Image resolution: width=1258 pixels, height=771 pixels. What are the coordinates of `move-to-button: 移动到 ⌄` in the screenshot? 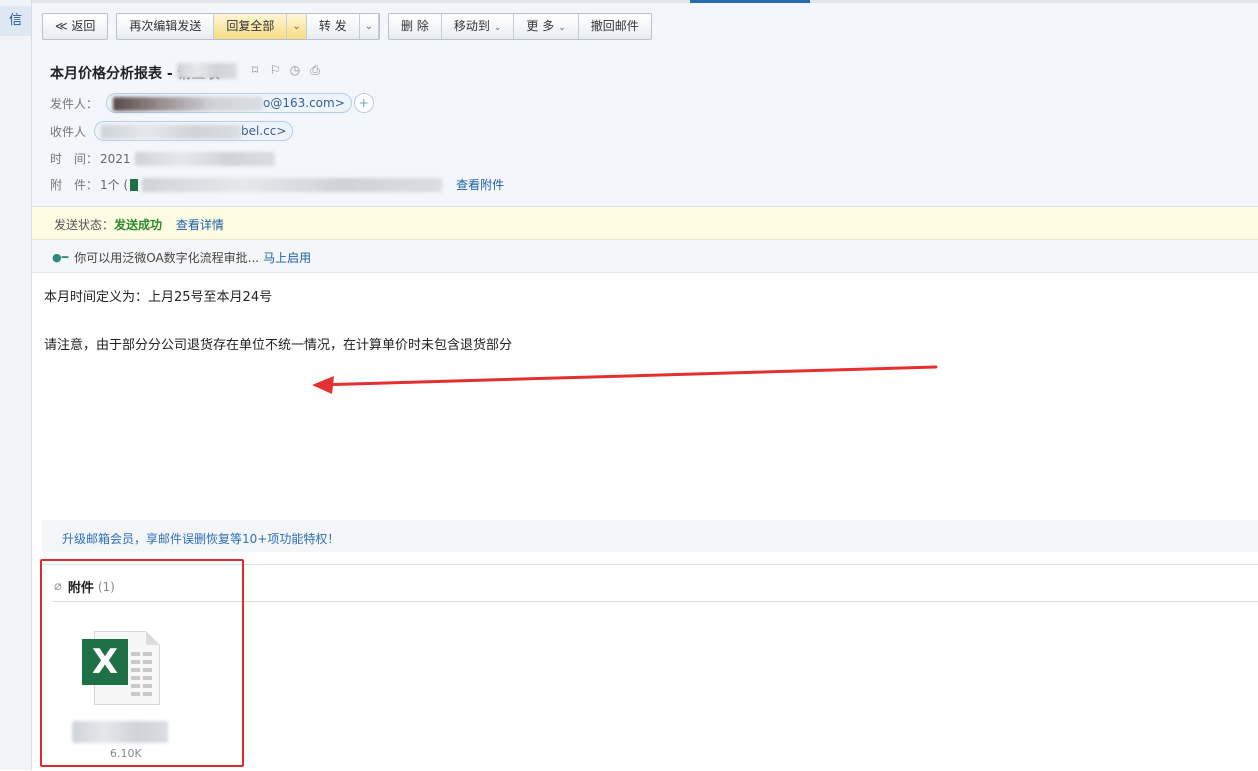 It's located at (478, 26).